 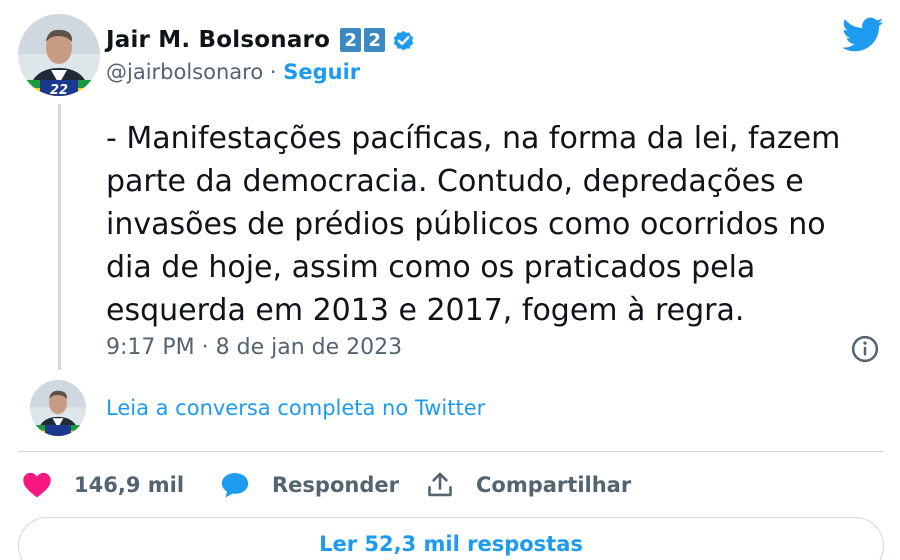 I want to click on like-button: 146,9 mil, so click(x=103, y=485).